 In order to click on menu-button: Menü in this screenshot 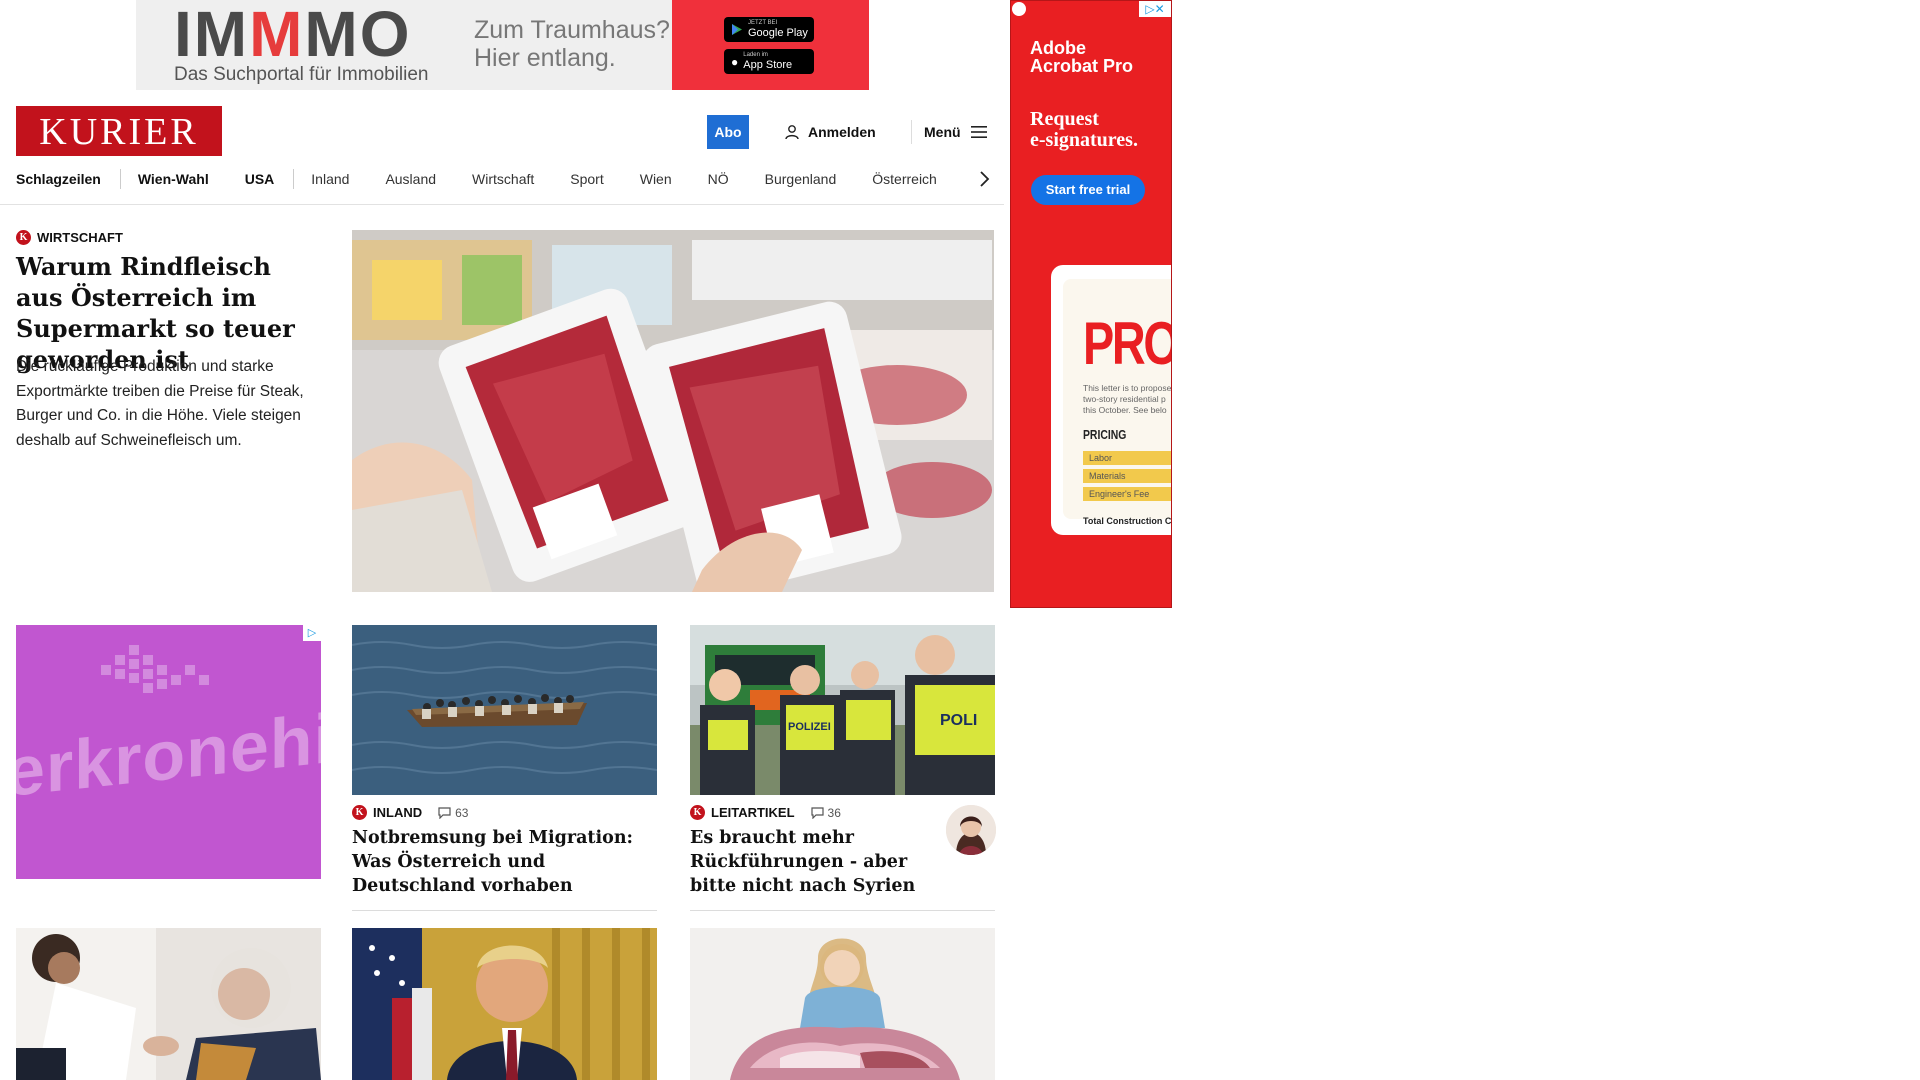, I will do `click(955, 132)`.